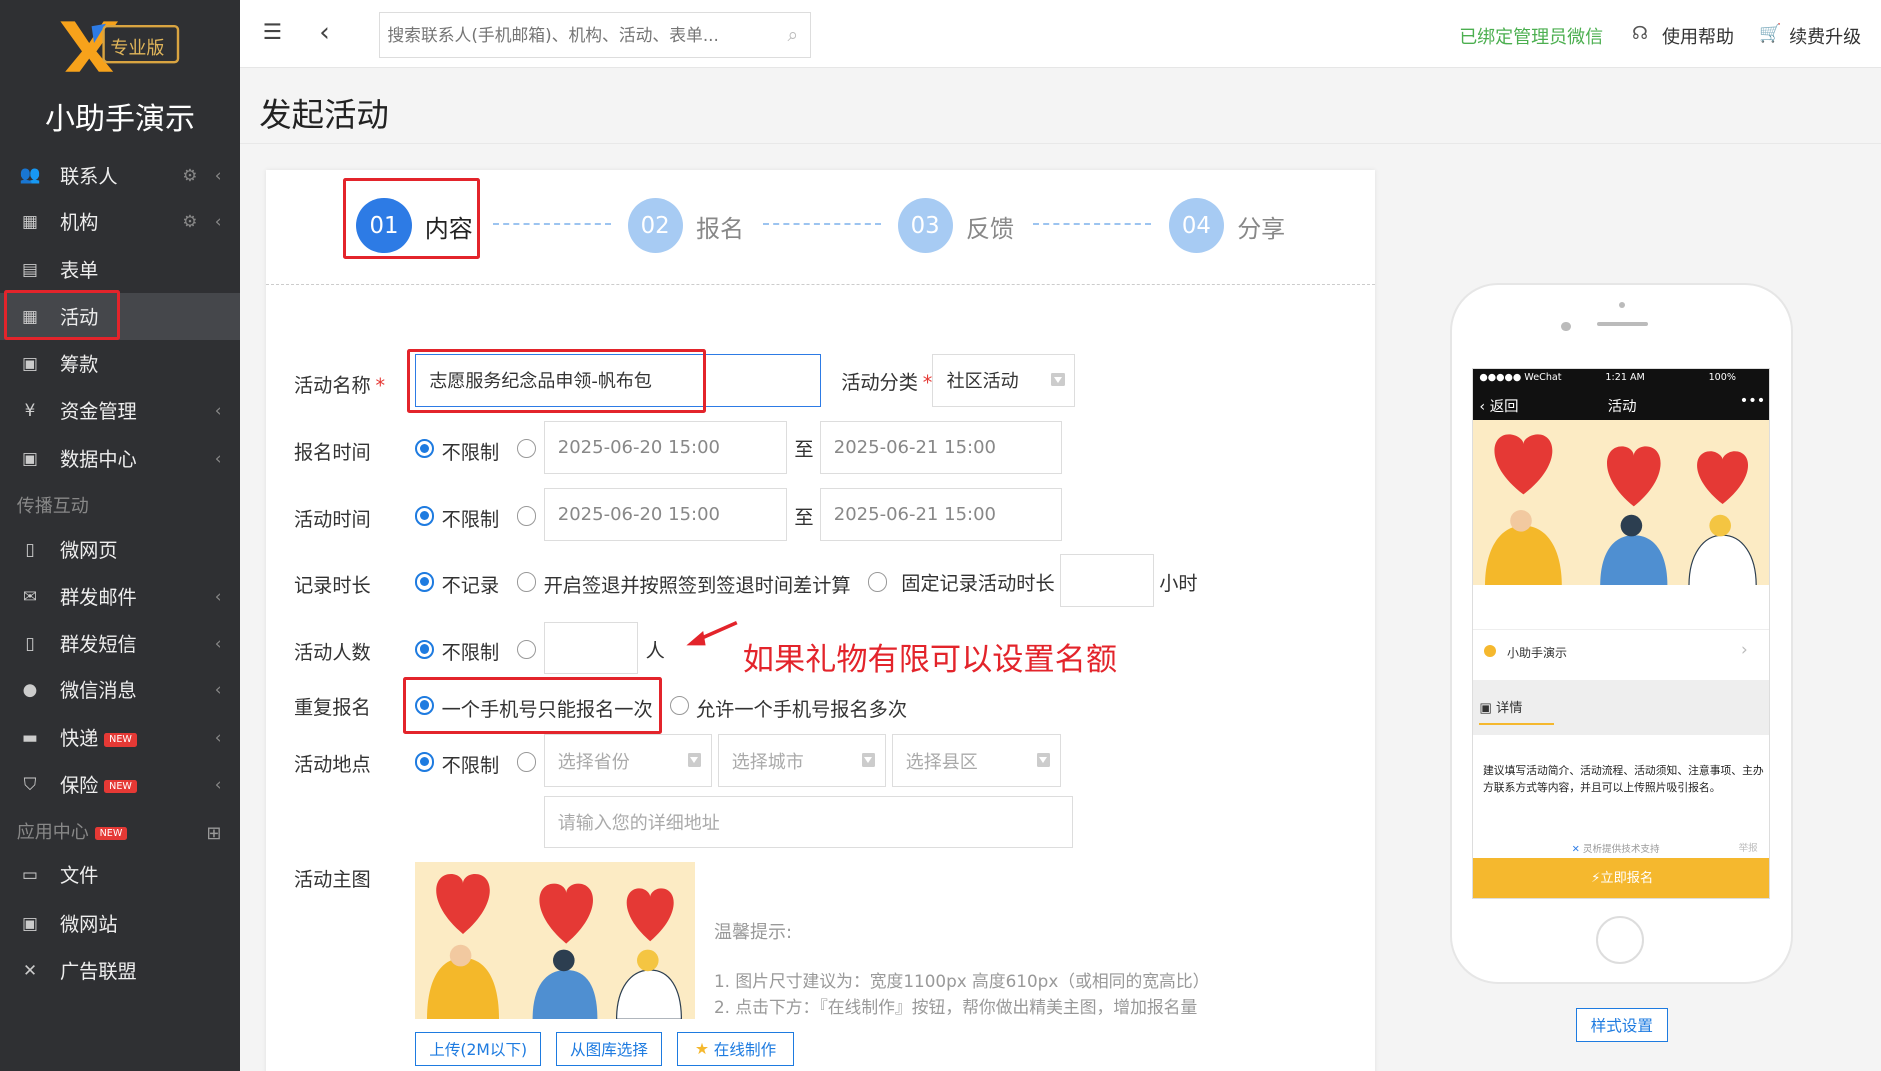 The width and height of the screenshot is (1881, 1071). What do you see at coordinates (1825, 36) in the screenshot?
I see `renew-link: 续费升级` at bounding box center [1825, 36].